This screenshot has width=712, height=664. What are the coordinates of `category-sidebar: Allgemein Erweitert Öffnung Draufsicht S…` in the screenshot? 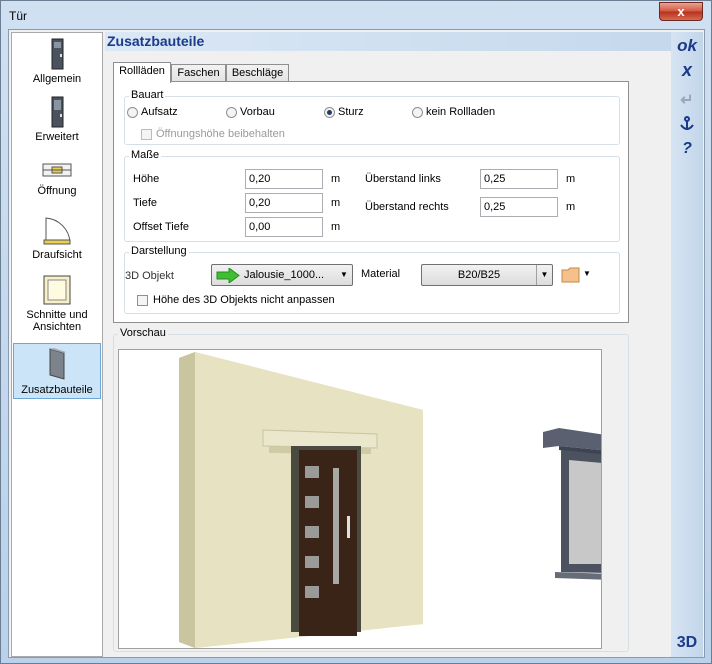 It's located at (57, 344).